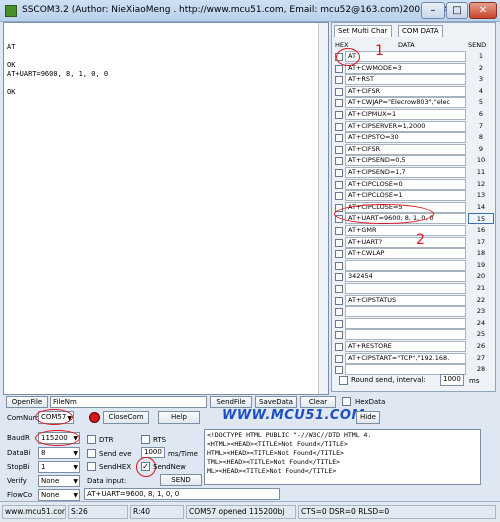  I want to click on send-row-button: 17, so click(481, 242).